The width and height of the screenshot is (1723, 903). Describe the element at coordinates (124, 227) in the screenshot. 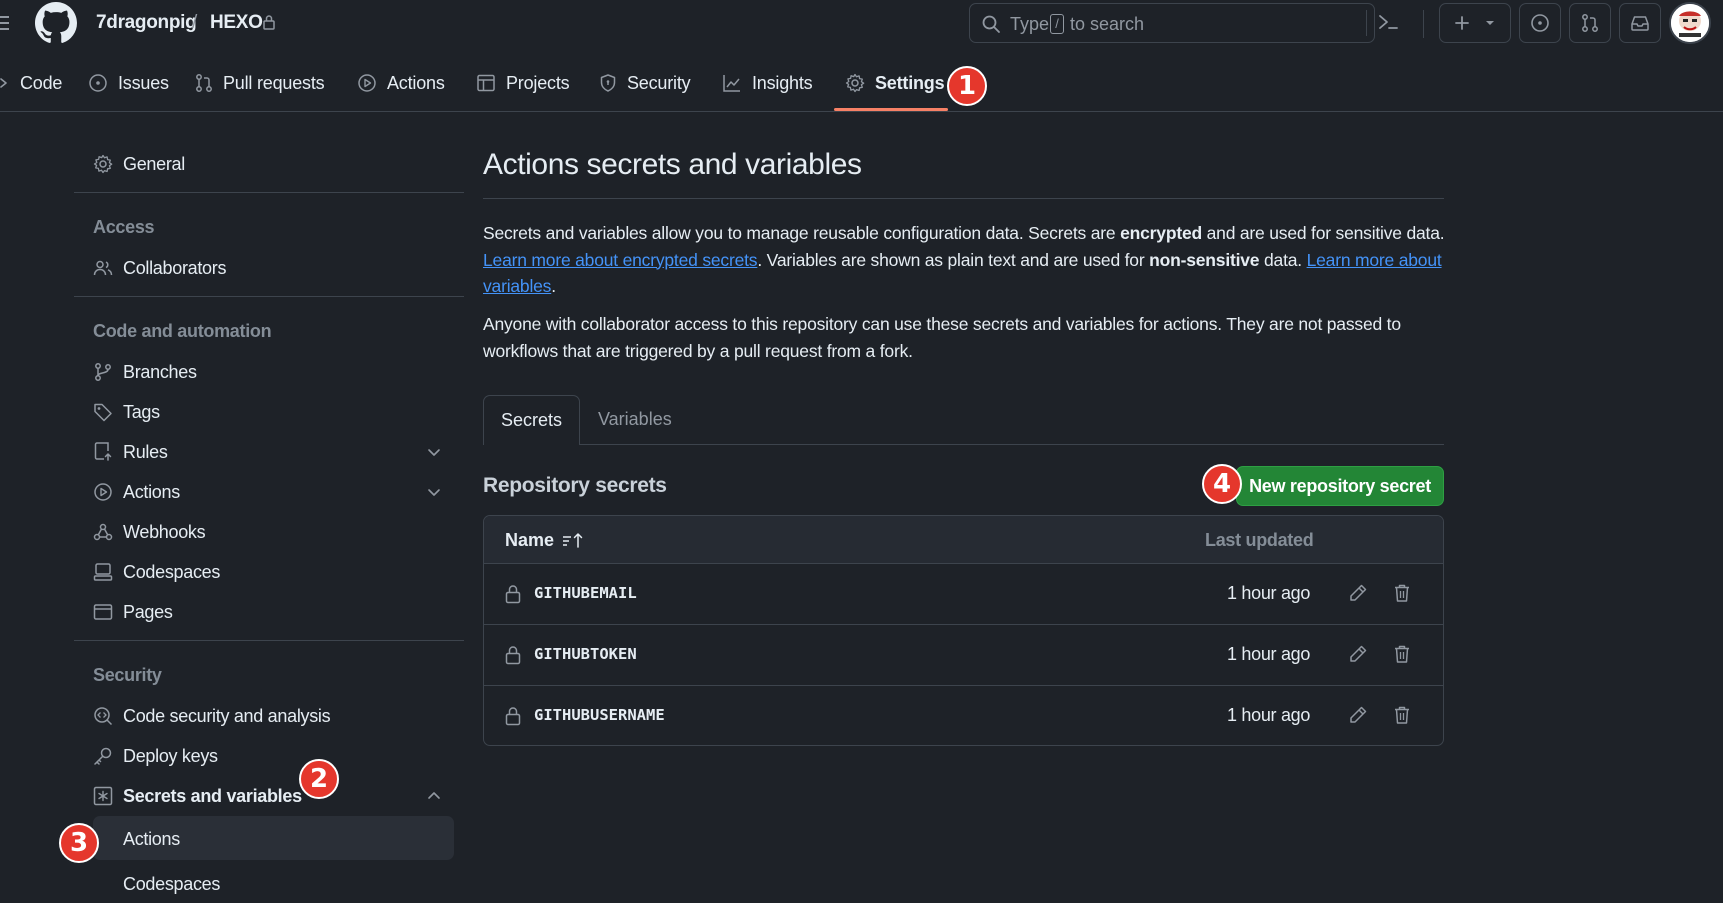

I see `sidebar-heading-access: Access` at that location.